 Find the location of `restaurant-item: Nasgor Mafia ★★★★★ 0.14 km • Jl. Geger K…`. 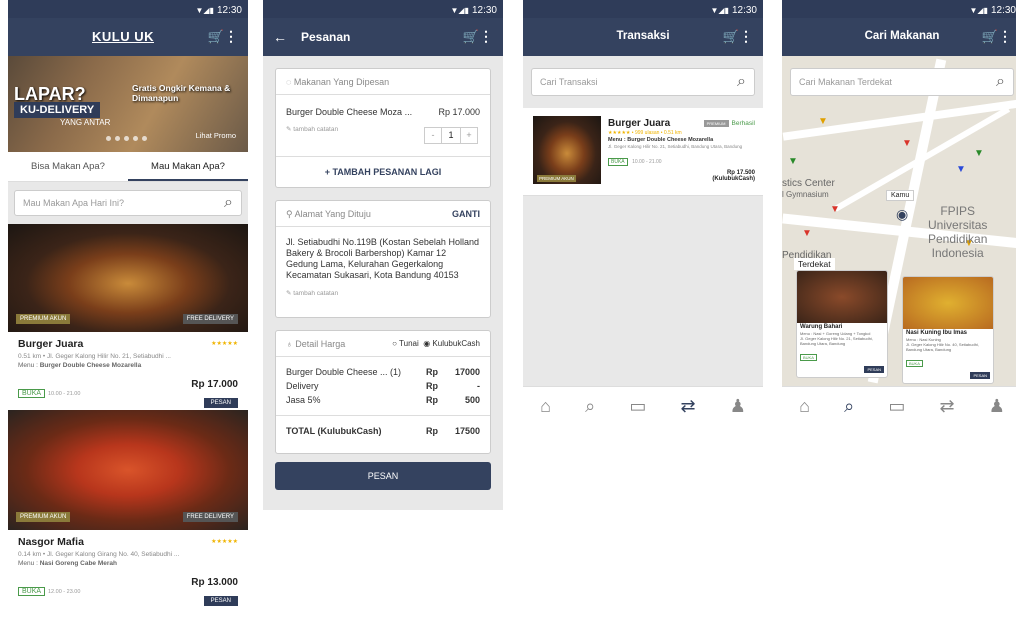

restaurant-item: Nasgor Mafia ★★★★★ 0.14 km • Jl. Geger K… is located at coordinates (128, 569).